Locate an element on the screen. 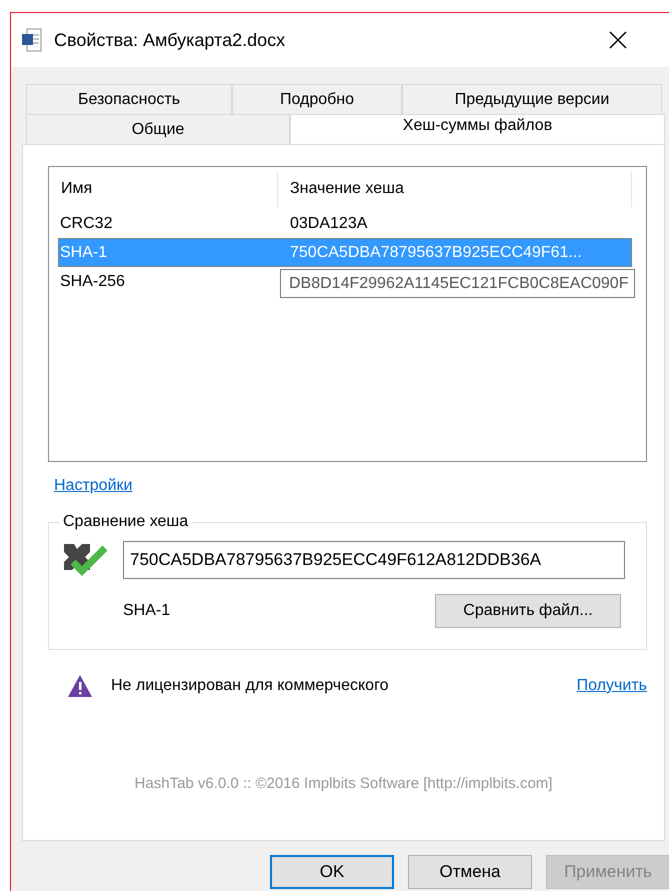 The image size is (669, 891). hash-name: CRC32 is located at coordinates (86, 224).